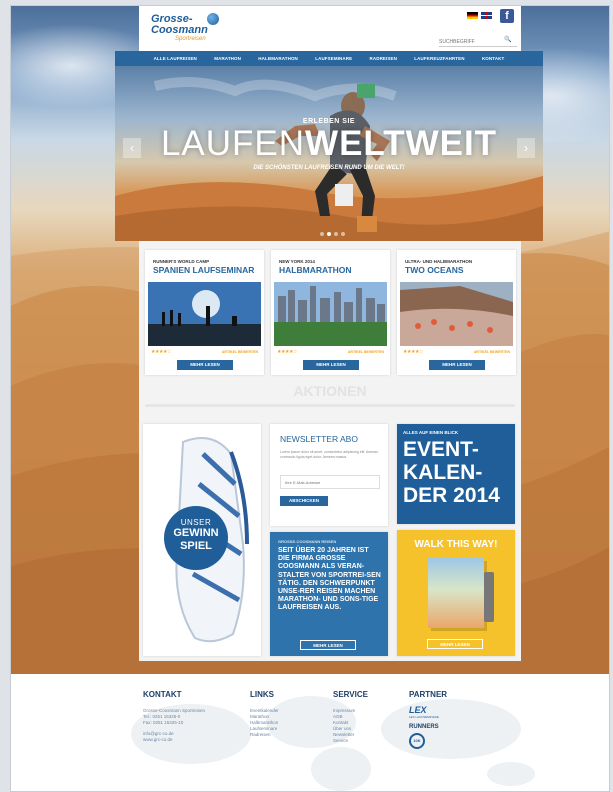  Describe the element at coordinates (350, 694) in the screenshot. I see `footer-service-title: SERVICE` at that location.